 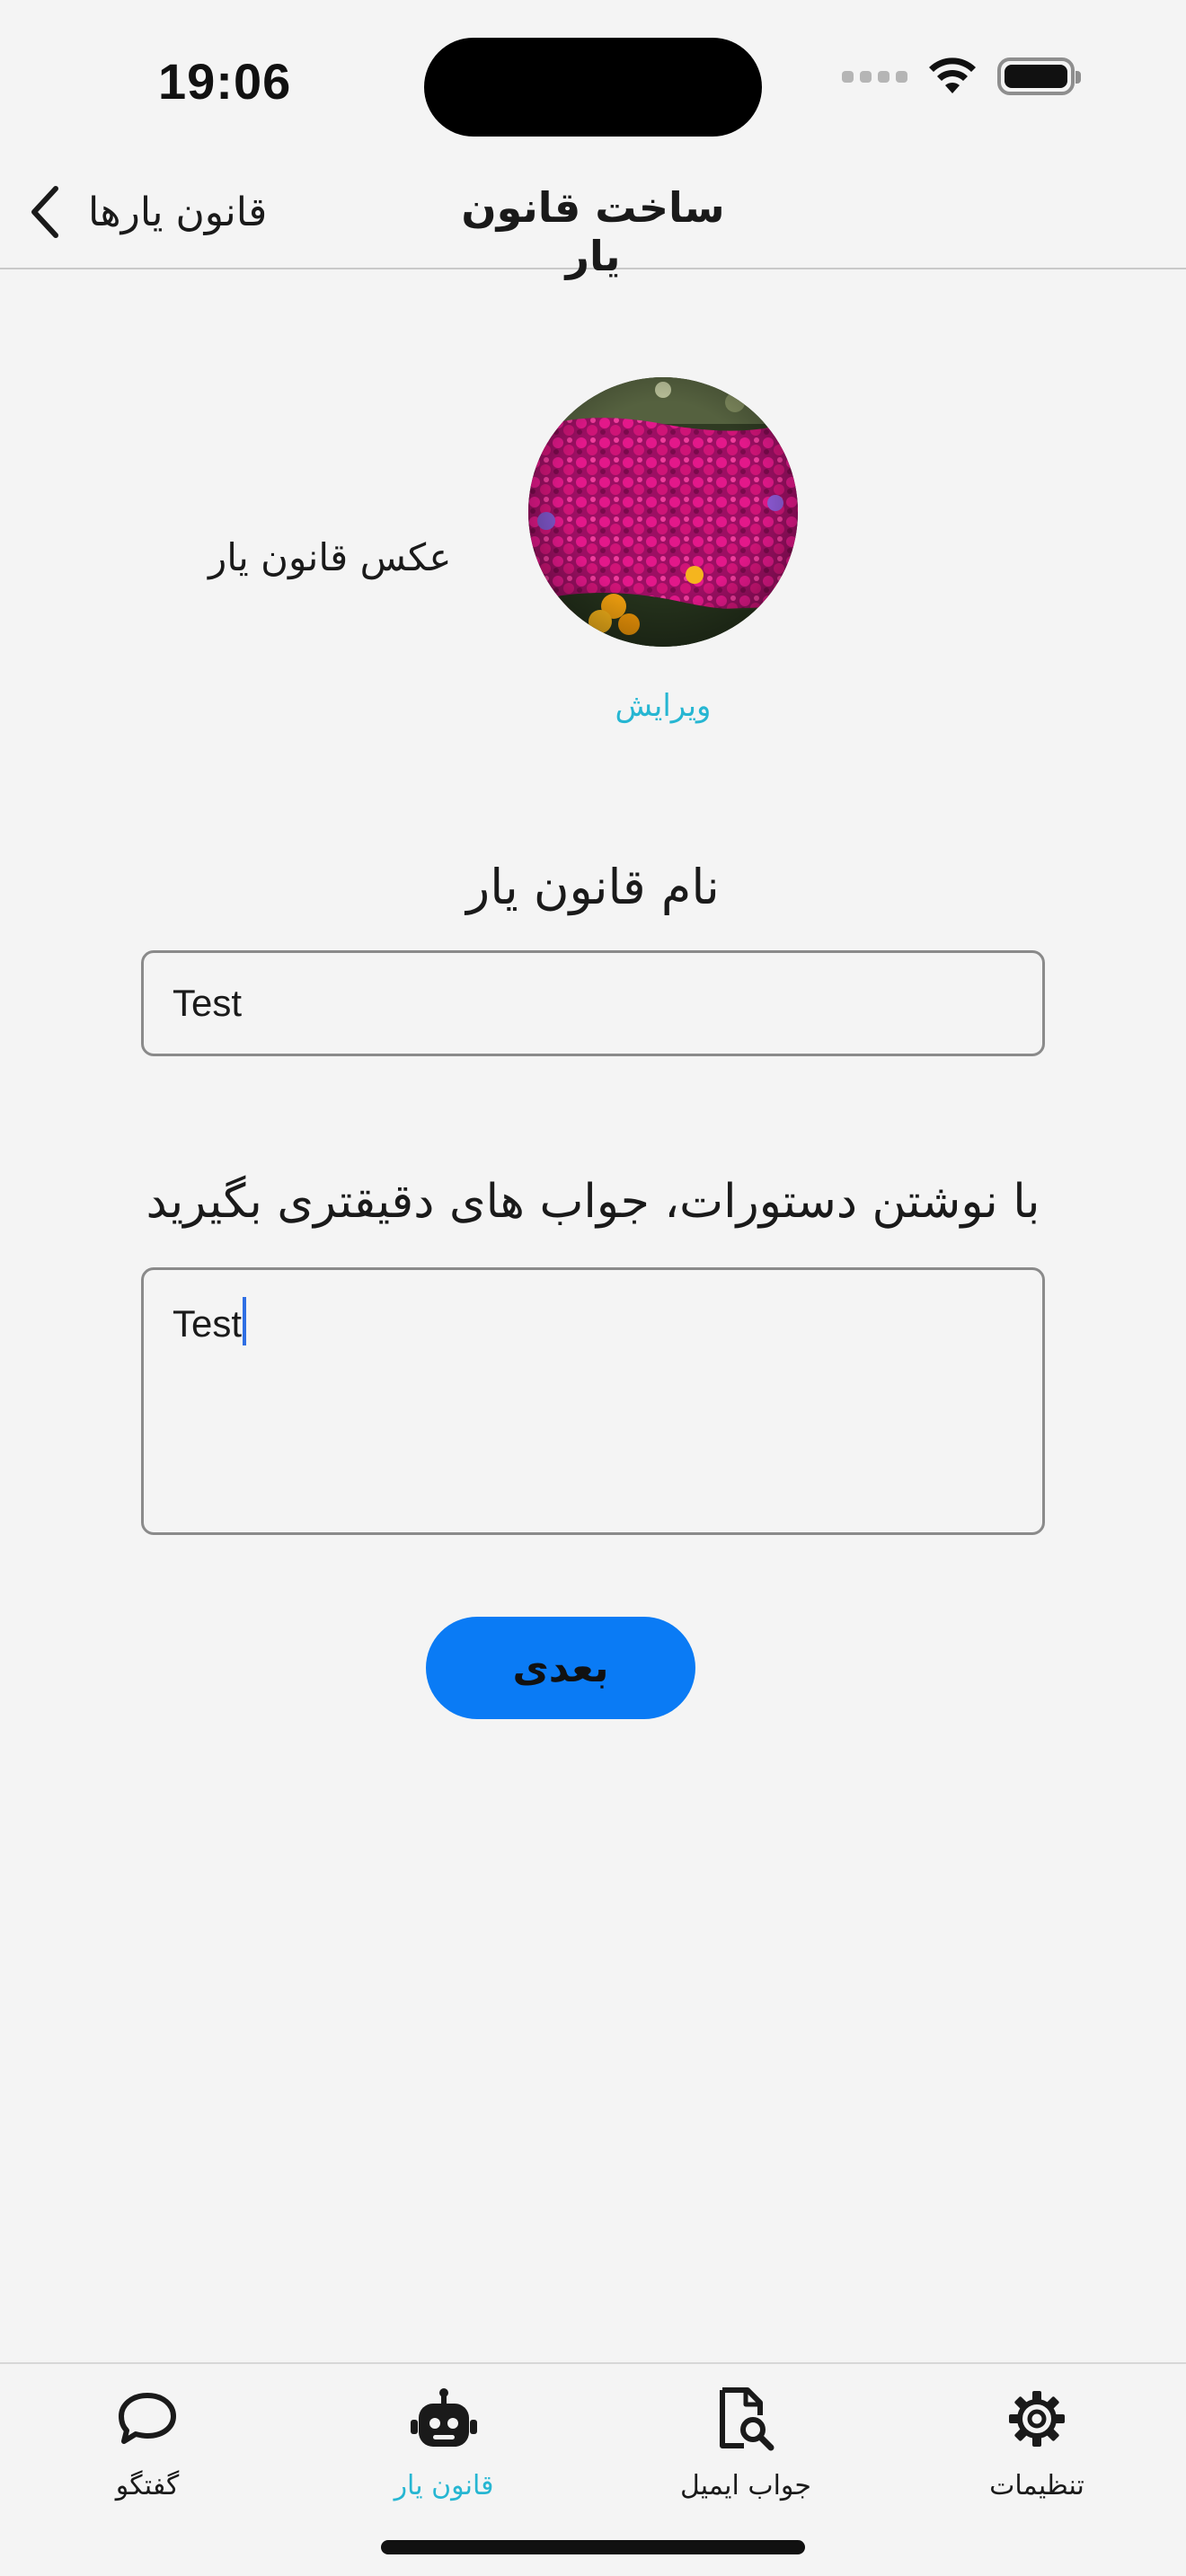 What do you see at coordinates (147, 2485) in the screenshot?
I see `tab-label-chat: گفتگو` at bounding box center [147, 2485].